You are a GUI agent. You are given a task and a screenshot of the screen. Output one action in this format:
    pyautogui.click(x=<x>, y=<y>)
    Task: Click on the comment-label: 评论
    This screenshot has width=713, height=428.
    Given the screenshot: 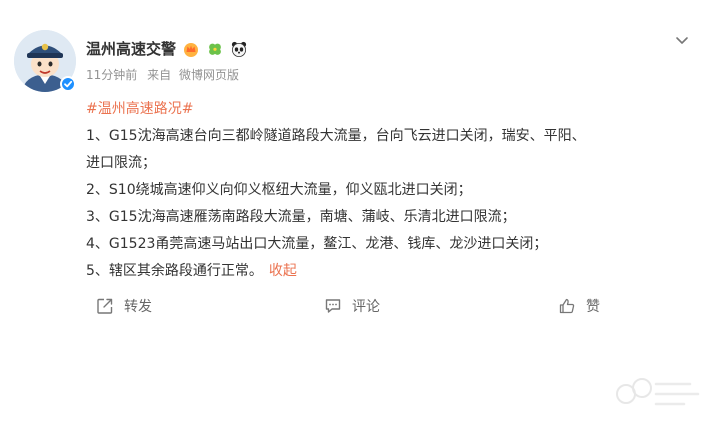 What is the action you would take?
    pyautogui.click(x=366, y=307)
    